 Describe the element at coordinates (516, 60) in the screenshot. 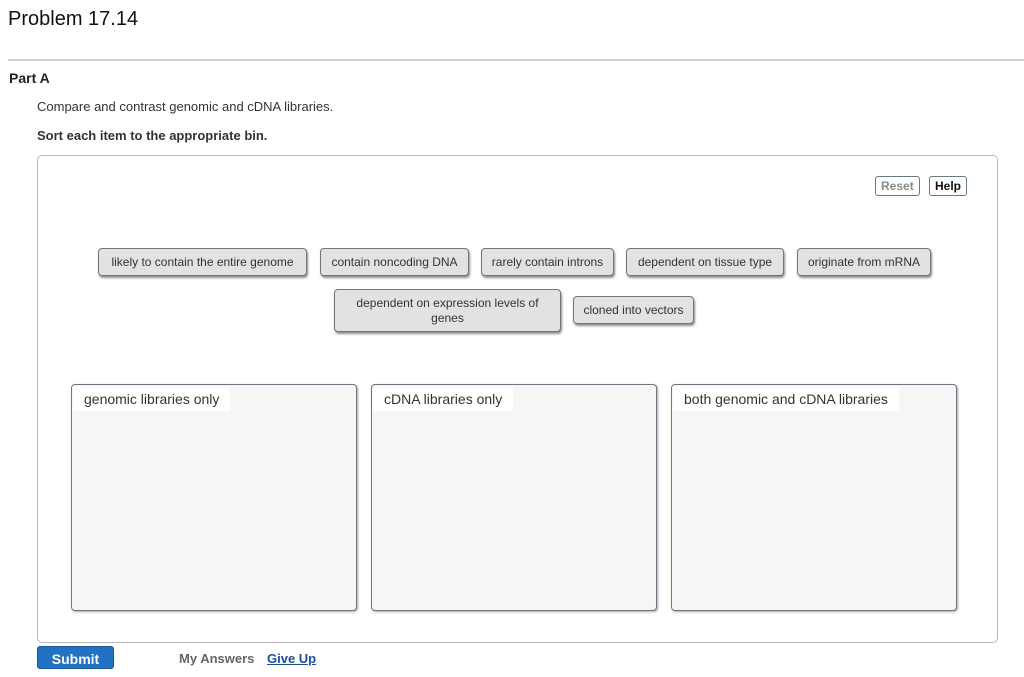

I see `header-divider` at that location.